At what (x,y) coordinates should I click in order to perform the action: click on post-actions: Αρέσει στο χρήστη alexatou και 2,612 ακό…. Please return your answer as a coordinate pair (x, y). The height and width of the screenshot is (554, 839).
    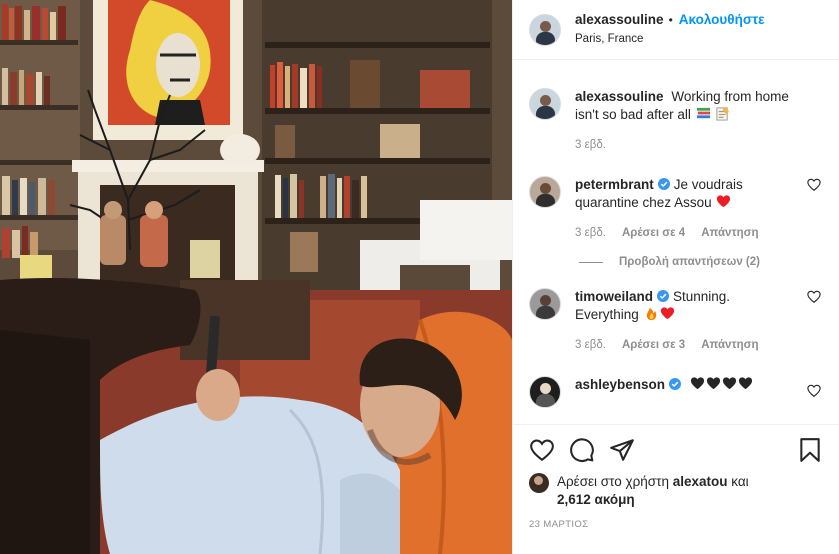
    Looking at the image, I should click on (676, 477).